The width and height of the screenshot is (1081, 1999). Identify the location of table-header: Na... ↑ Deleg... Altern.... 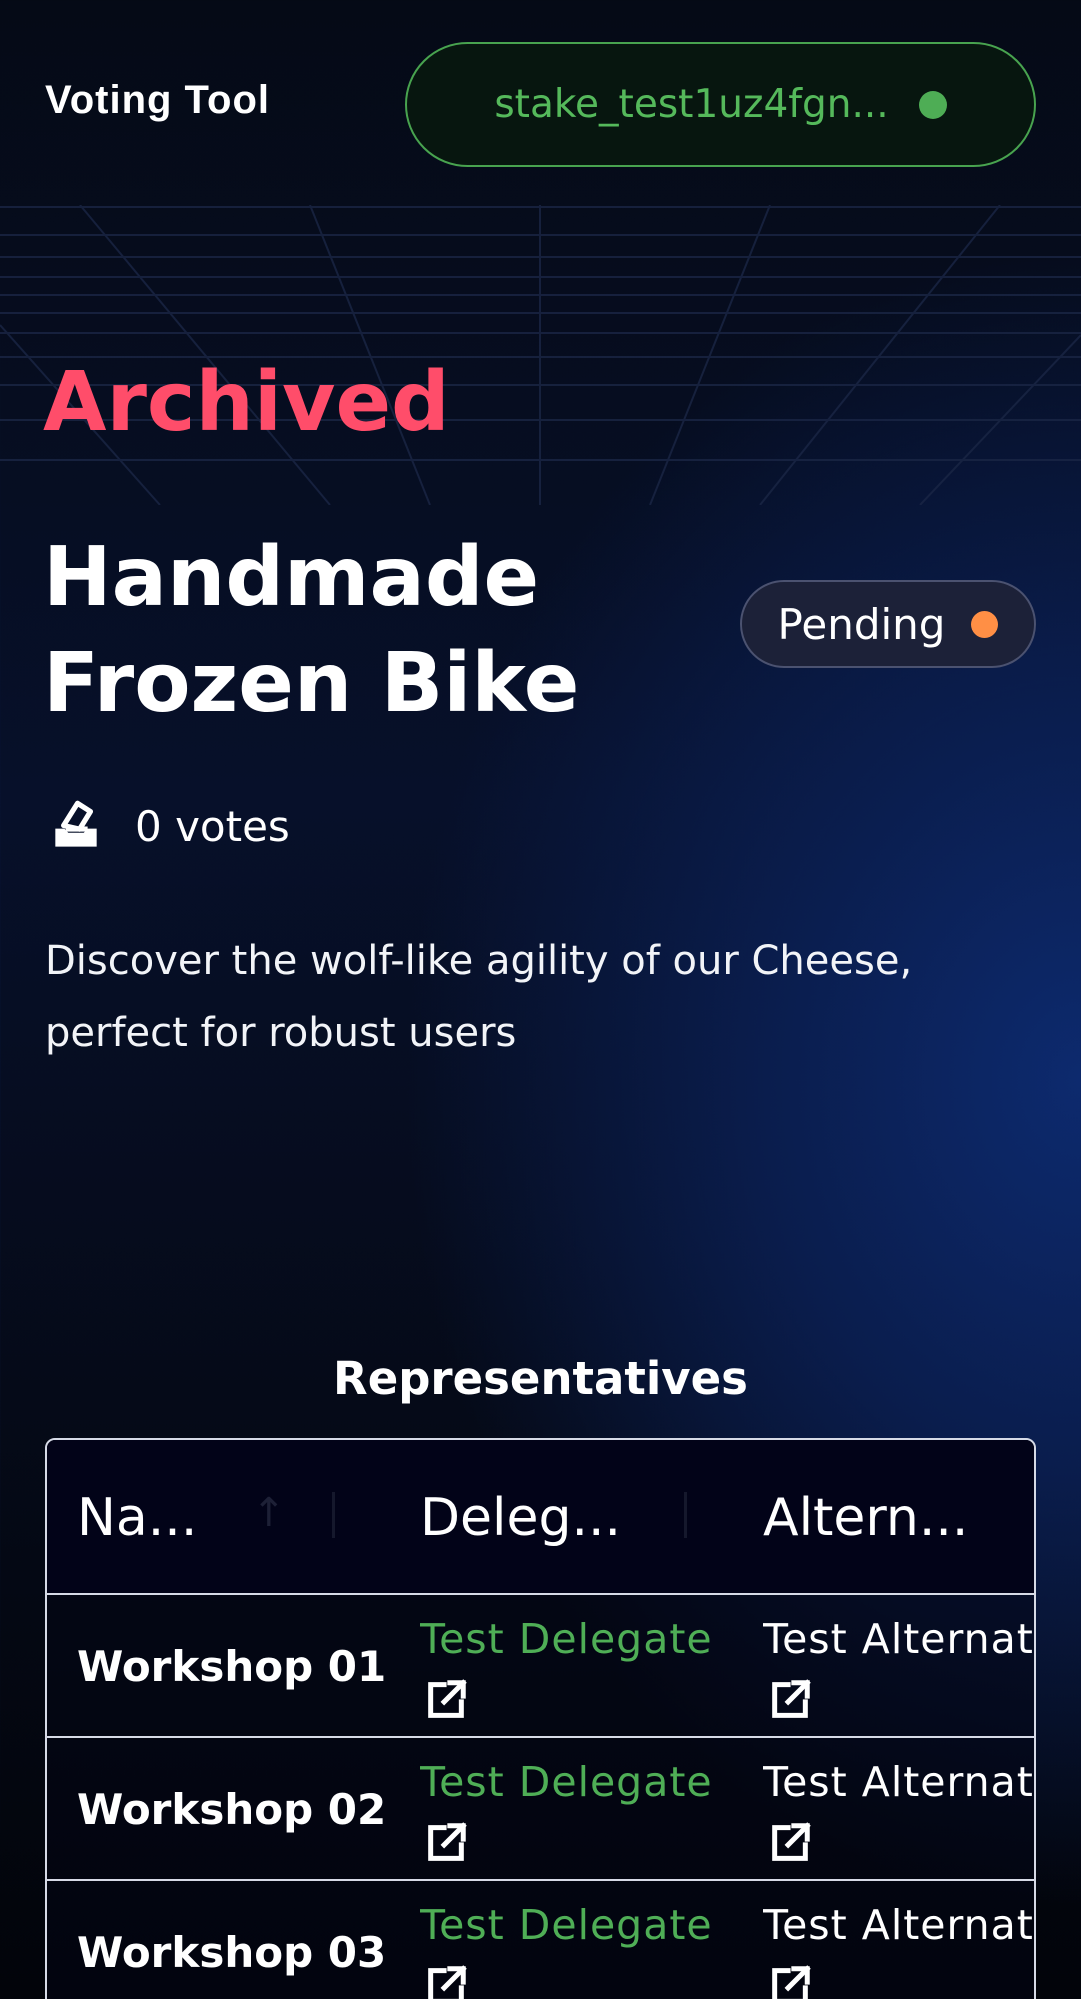
(540, 1517).